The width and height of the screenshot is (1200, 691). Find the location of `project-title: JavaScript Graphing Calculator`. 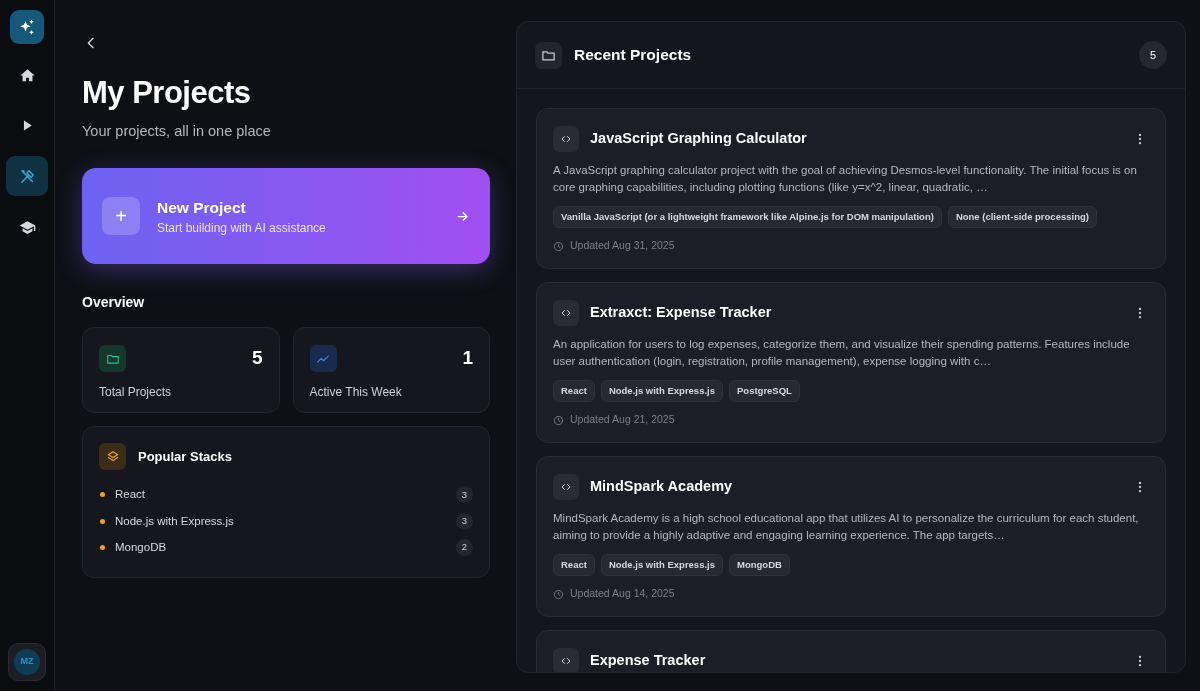

project-title: JavaScript Graphing Calculator is located at coordinates (698, 139).